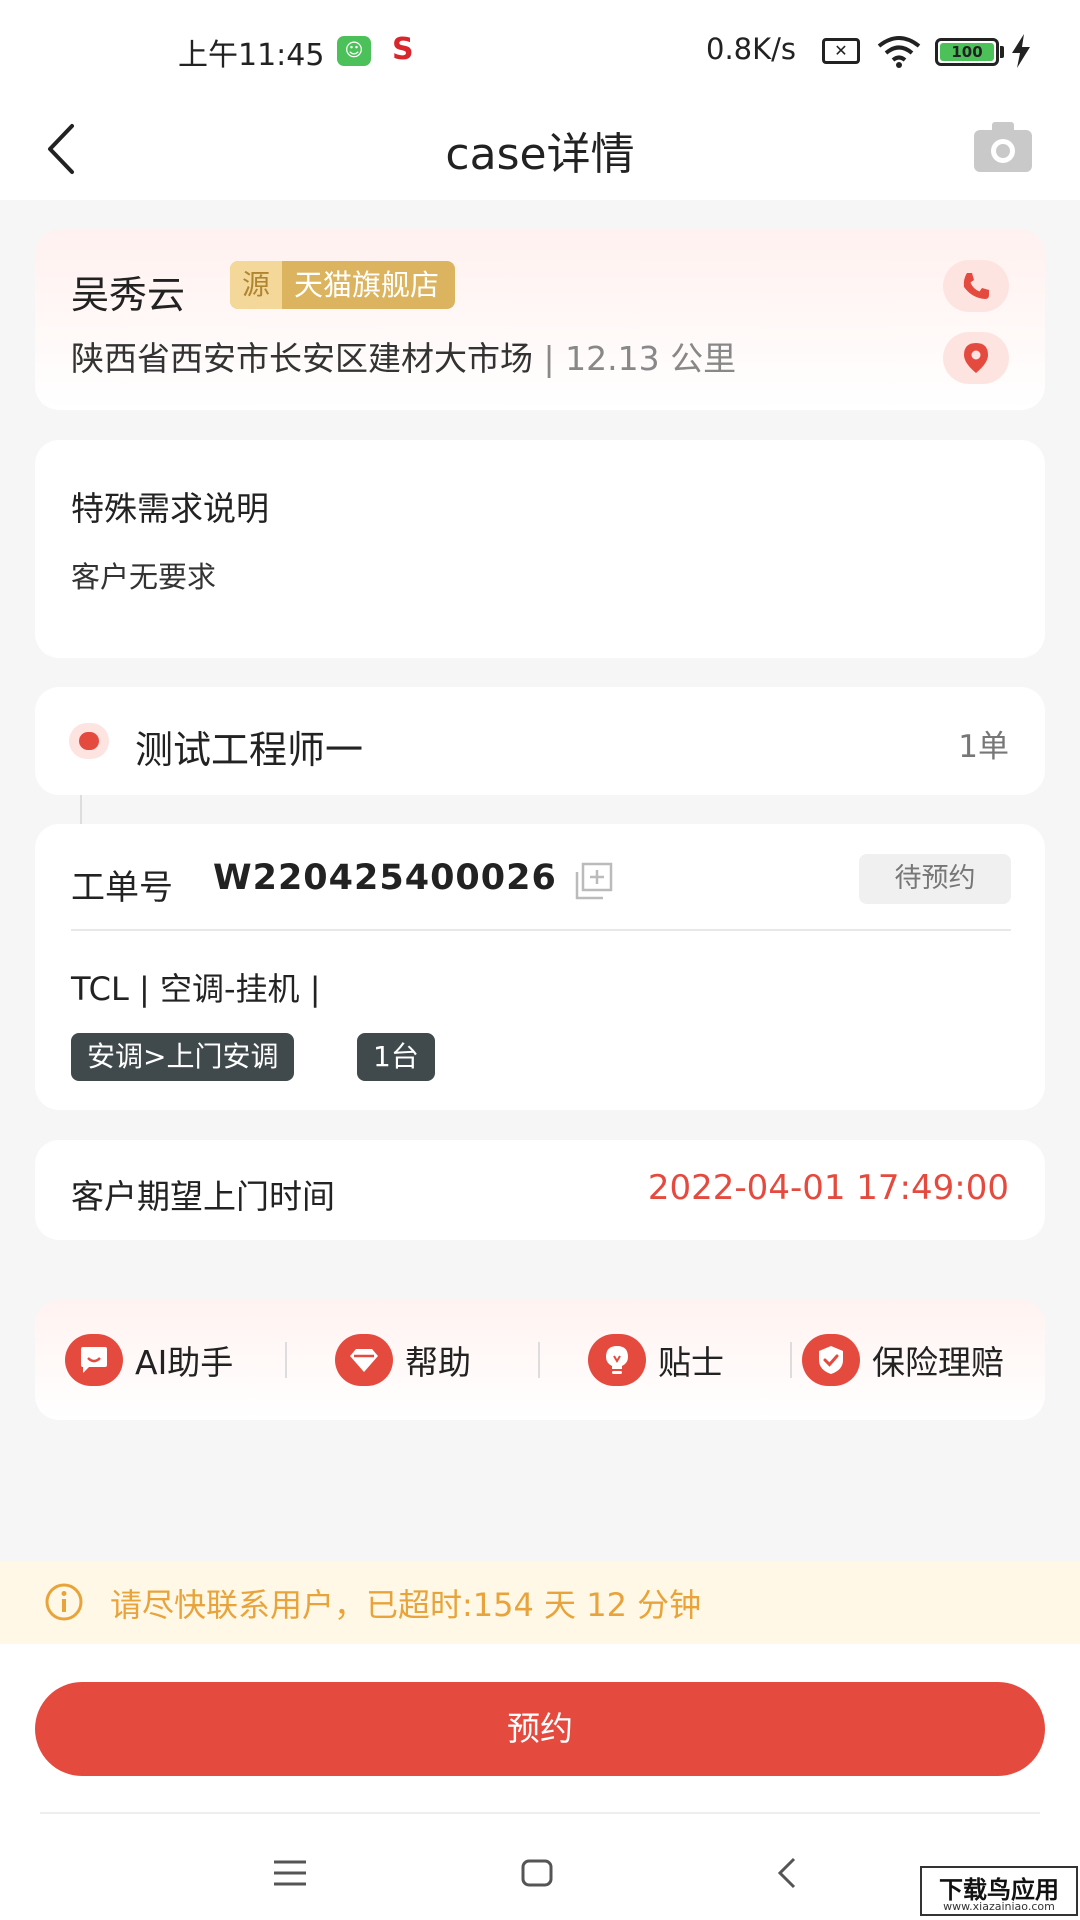 The image size is (1080, 1920). What do you see at coordinates (938, 1362) in the screenshot?
I see `tool-label: 保险理赔` at bounding box center [938, 1362].